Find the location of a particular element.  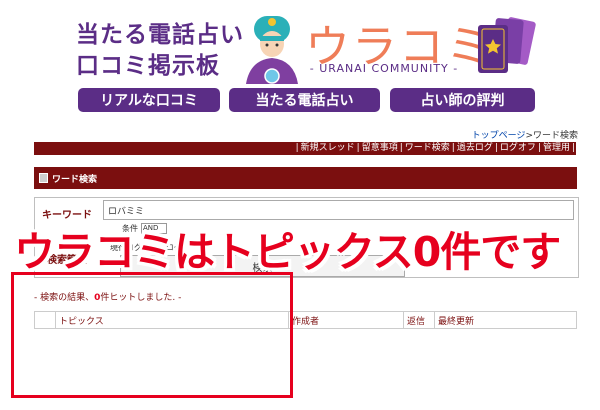

document-icon is located at coordinates (43, 178).